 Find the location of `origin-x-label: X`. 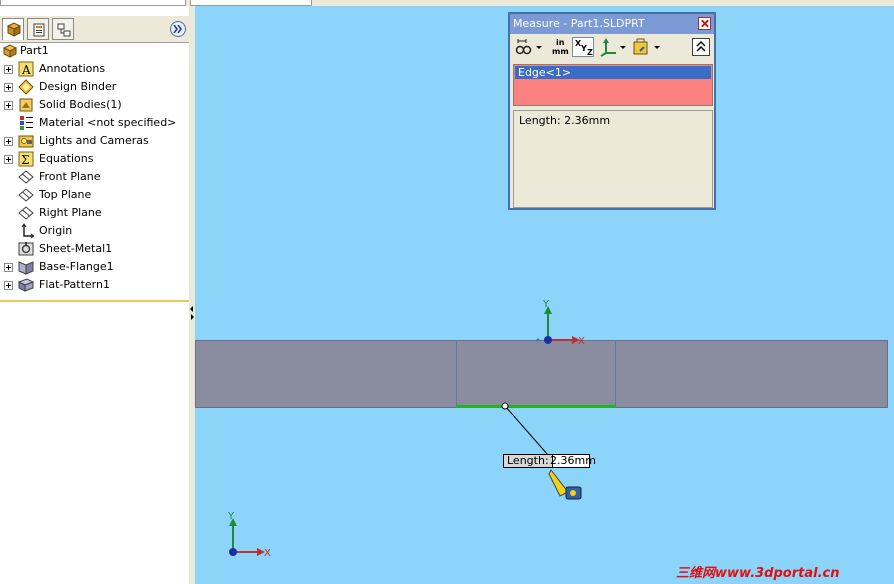

origin-x-label: X is located at coordinates (581, 341).